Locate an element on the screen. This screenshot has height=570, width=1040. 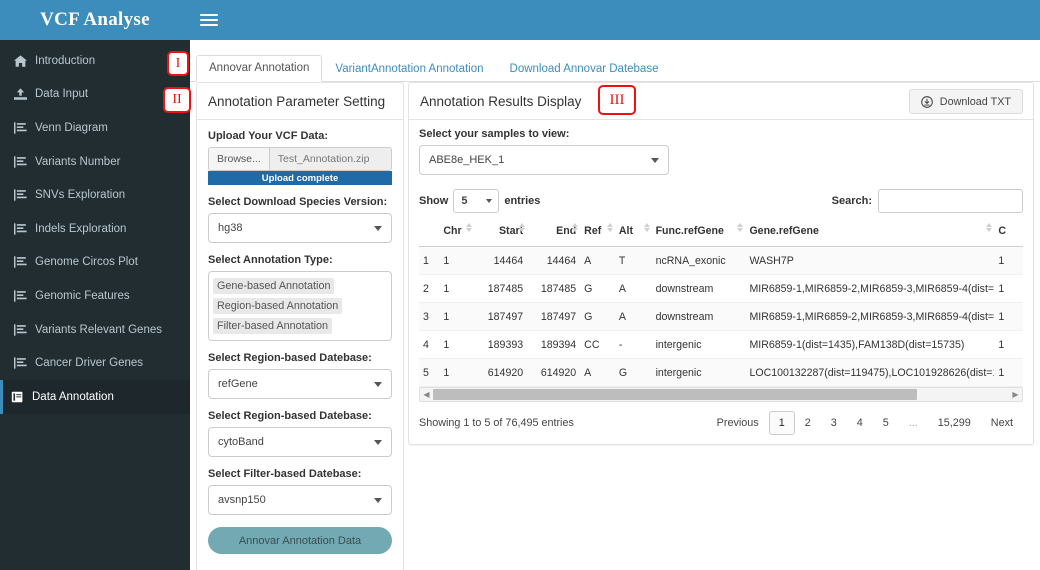
sidebar-item-variants-number: Variants Number is located at coordinates (95, 162).